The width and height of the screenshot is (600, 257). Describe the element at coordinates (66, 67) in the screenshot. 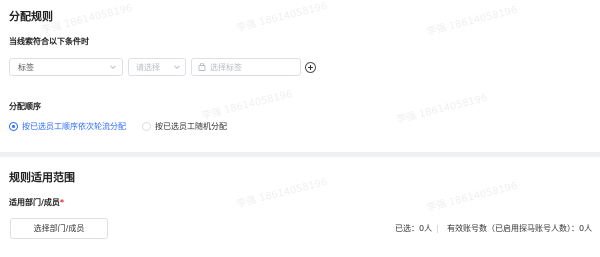

I see `field-select: 标签` at that location.